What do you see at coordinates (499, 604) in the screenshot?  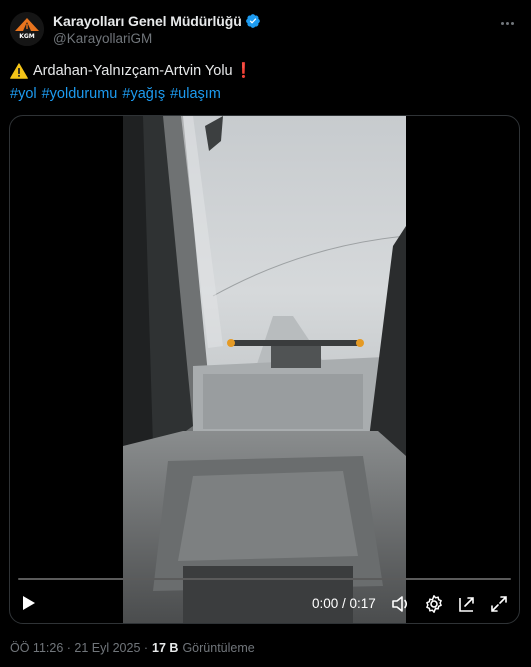 I see `fullscreen-icon` at bounding box center [499, 604].